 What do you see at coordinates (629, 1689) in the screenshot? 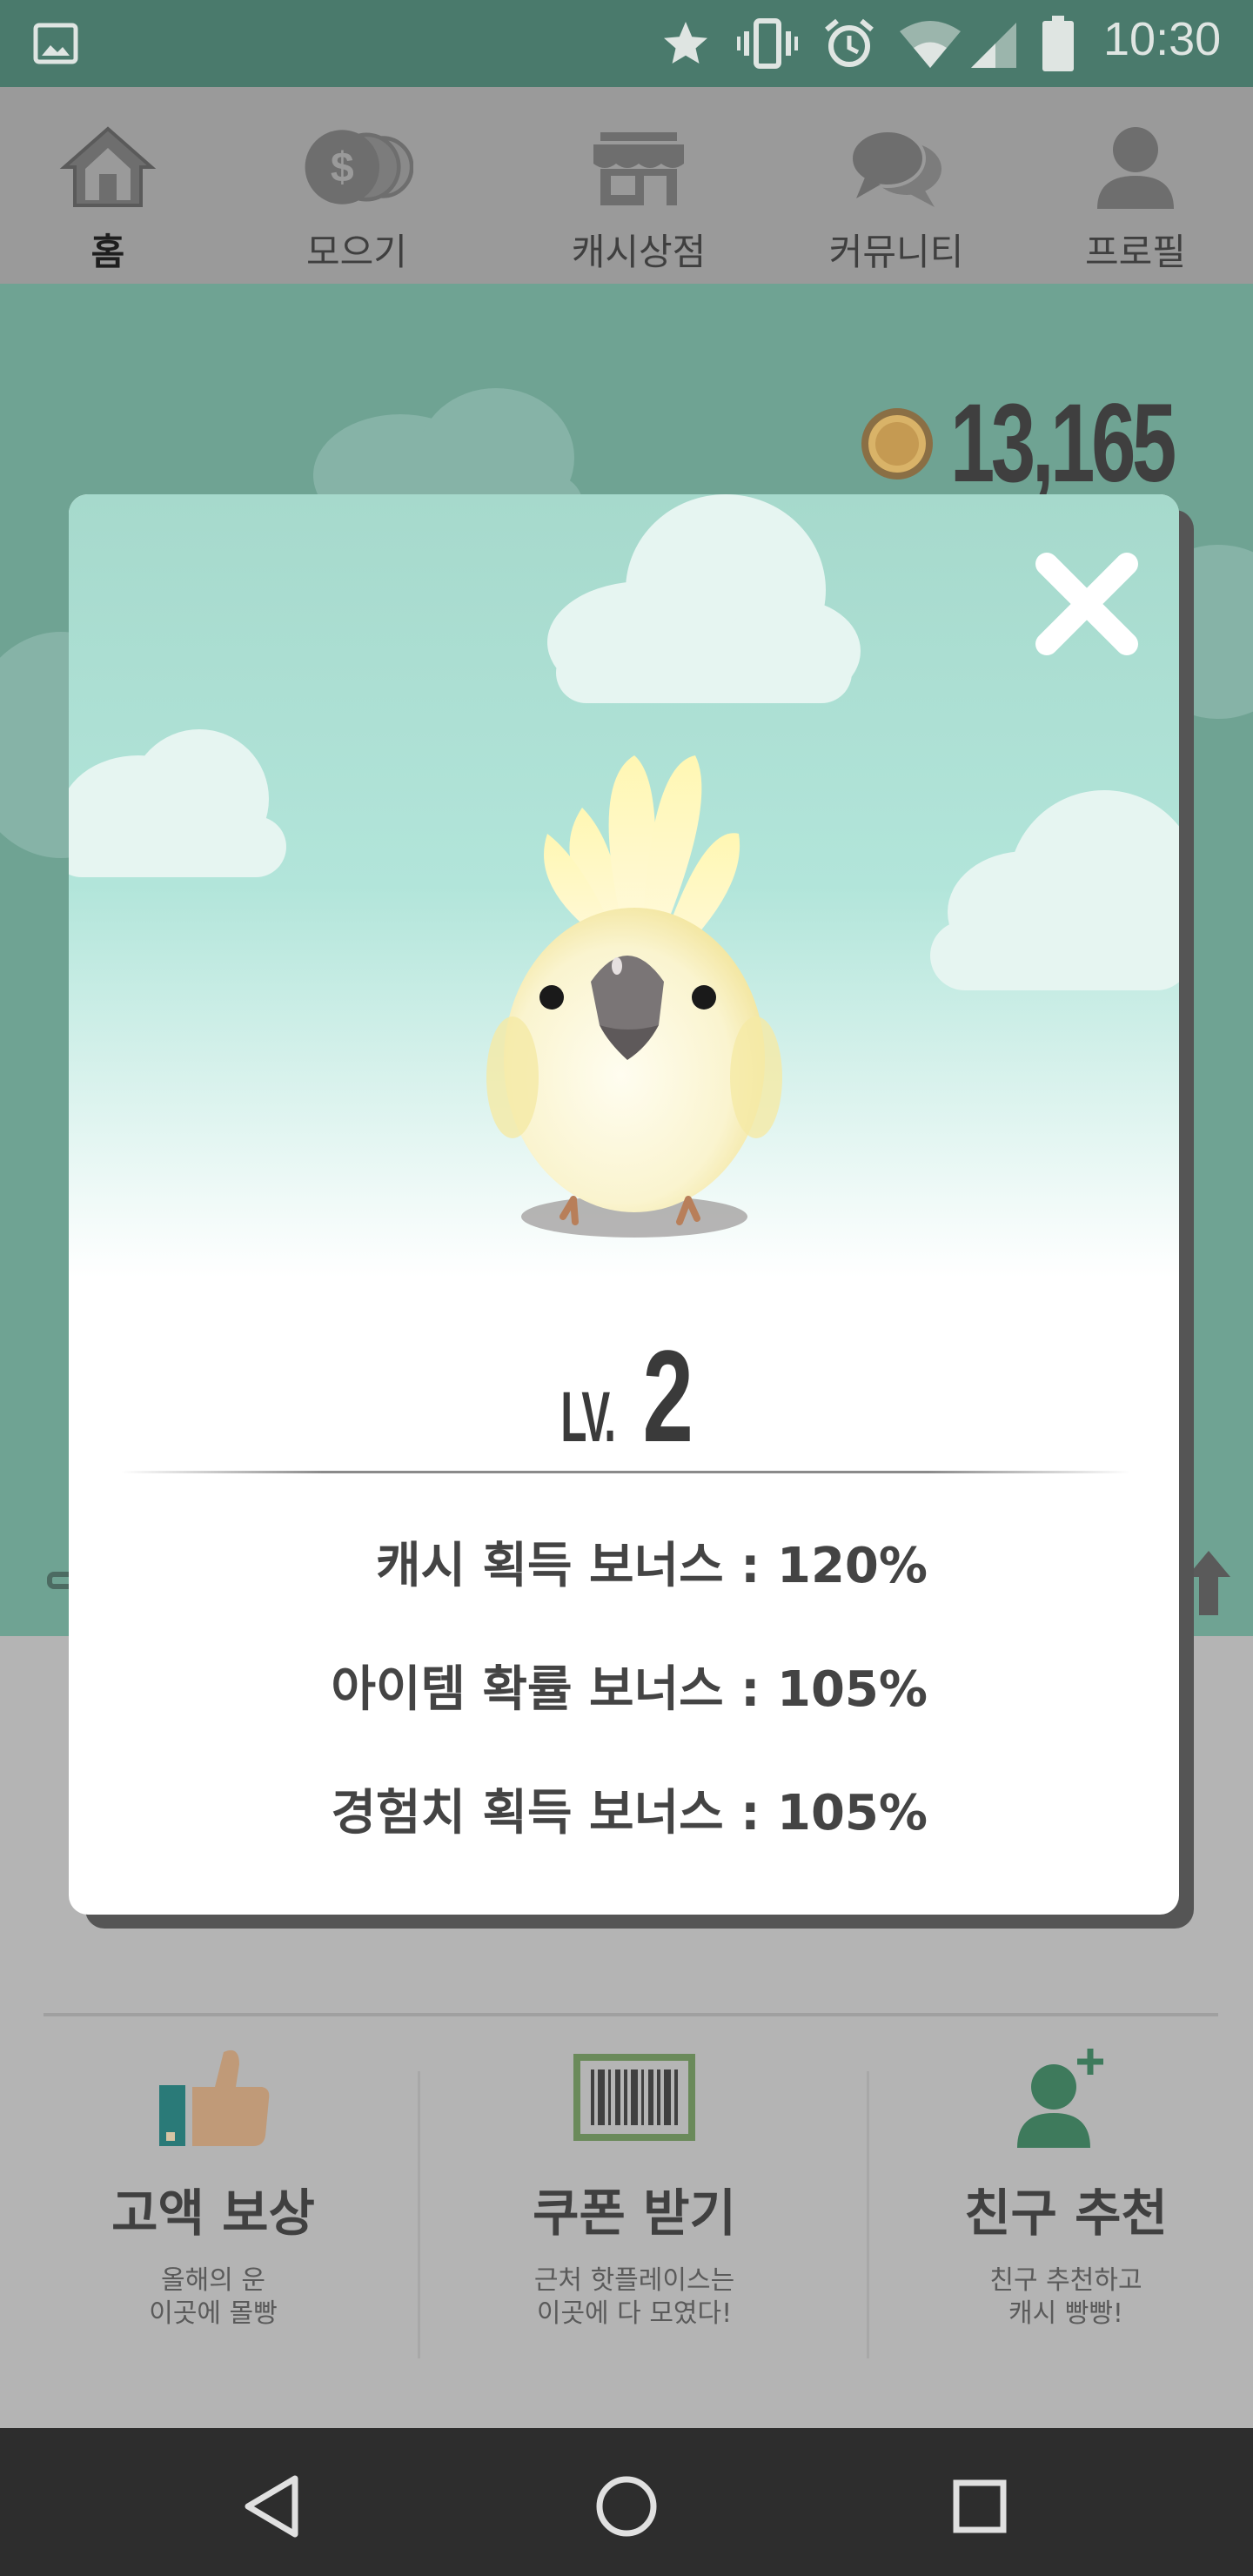
I see `stat-item-bonus: 아이템 확률 보너스 : 105%` at bounding box center [629, 1689].